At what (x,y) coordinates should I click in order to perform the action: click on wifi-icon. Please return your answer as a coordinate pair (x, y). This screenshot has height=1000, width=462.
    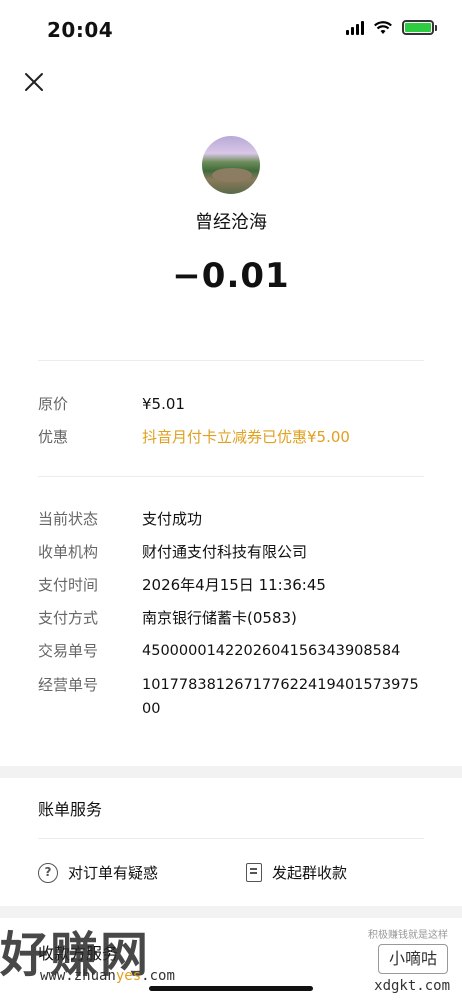
    Looking at the image, I should click on (383, 27).